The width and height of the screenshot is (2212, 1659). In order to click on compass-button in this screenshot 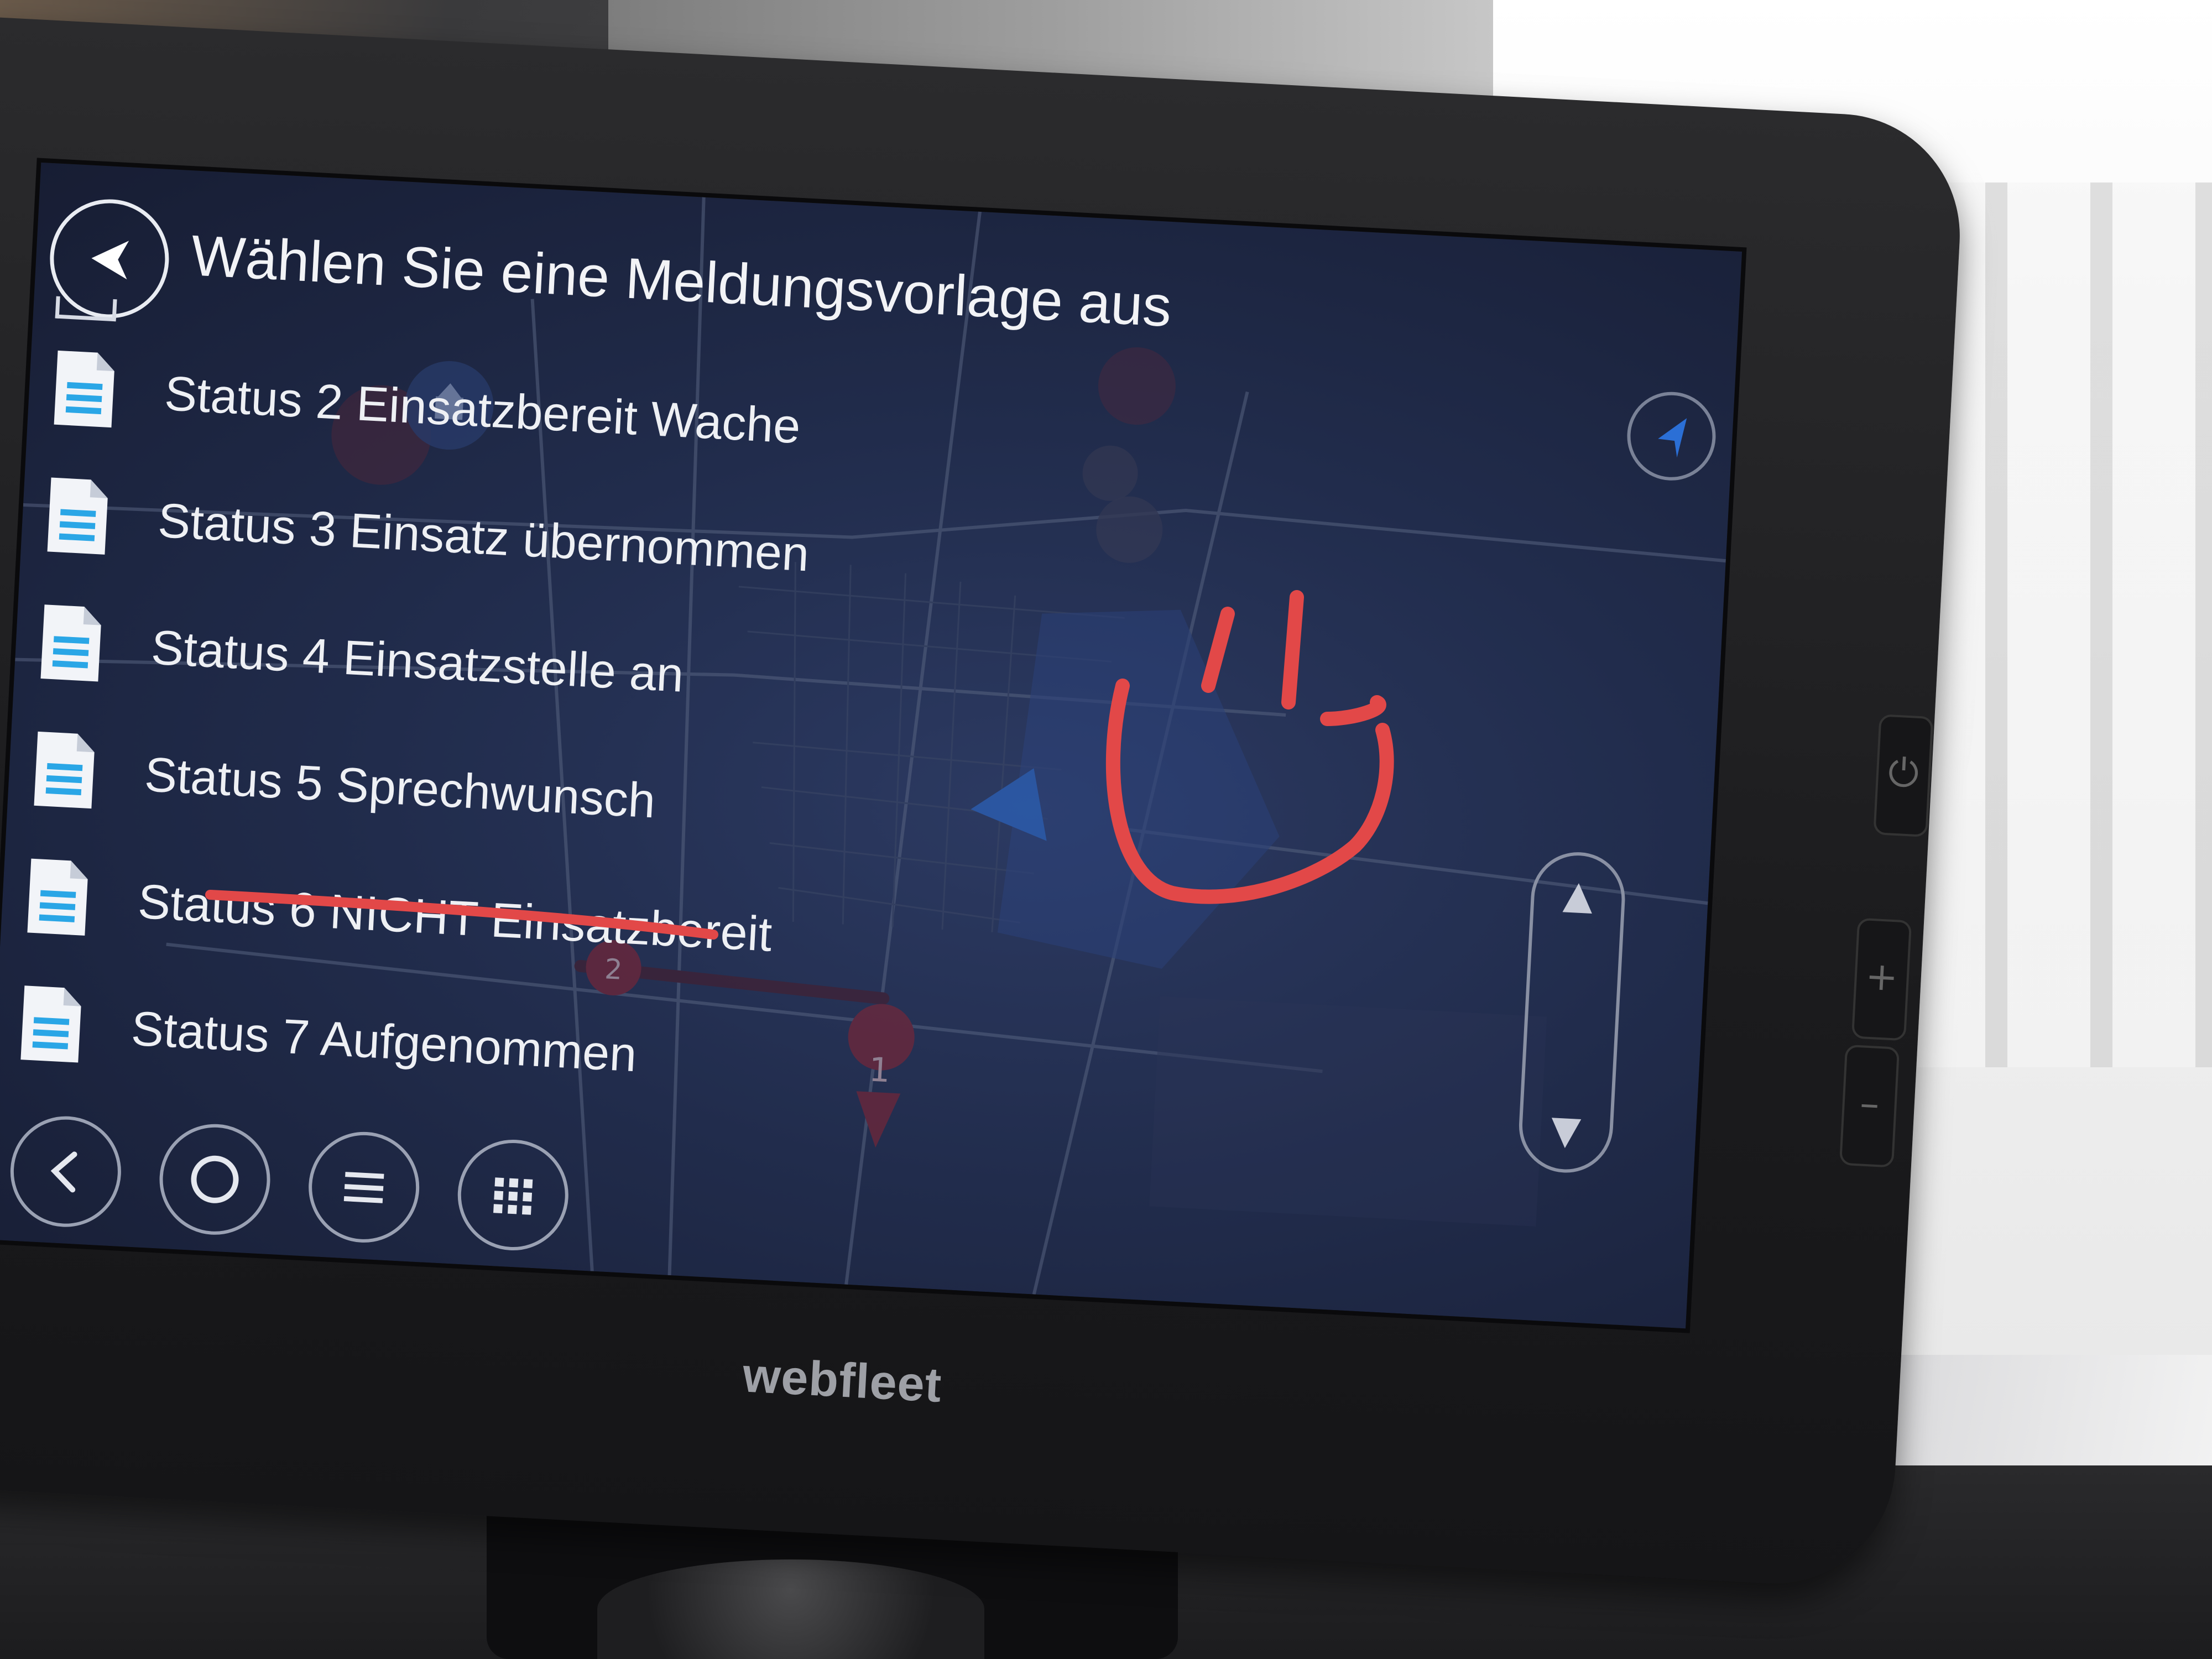, I will do `click(1672, 436)`.